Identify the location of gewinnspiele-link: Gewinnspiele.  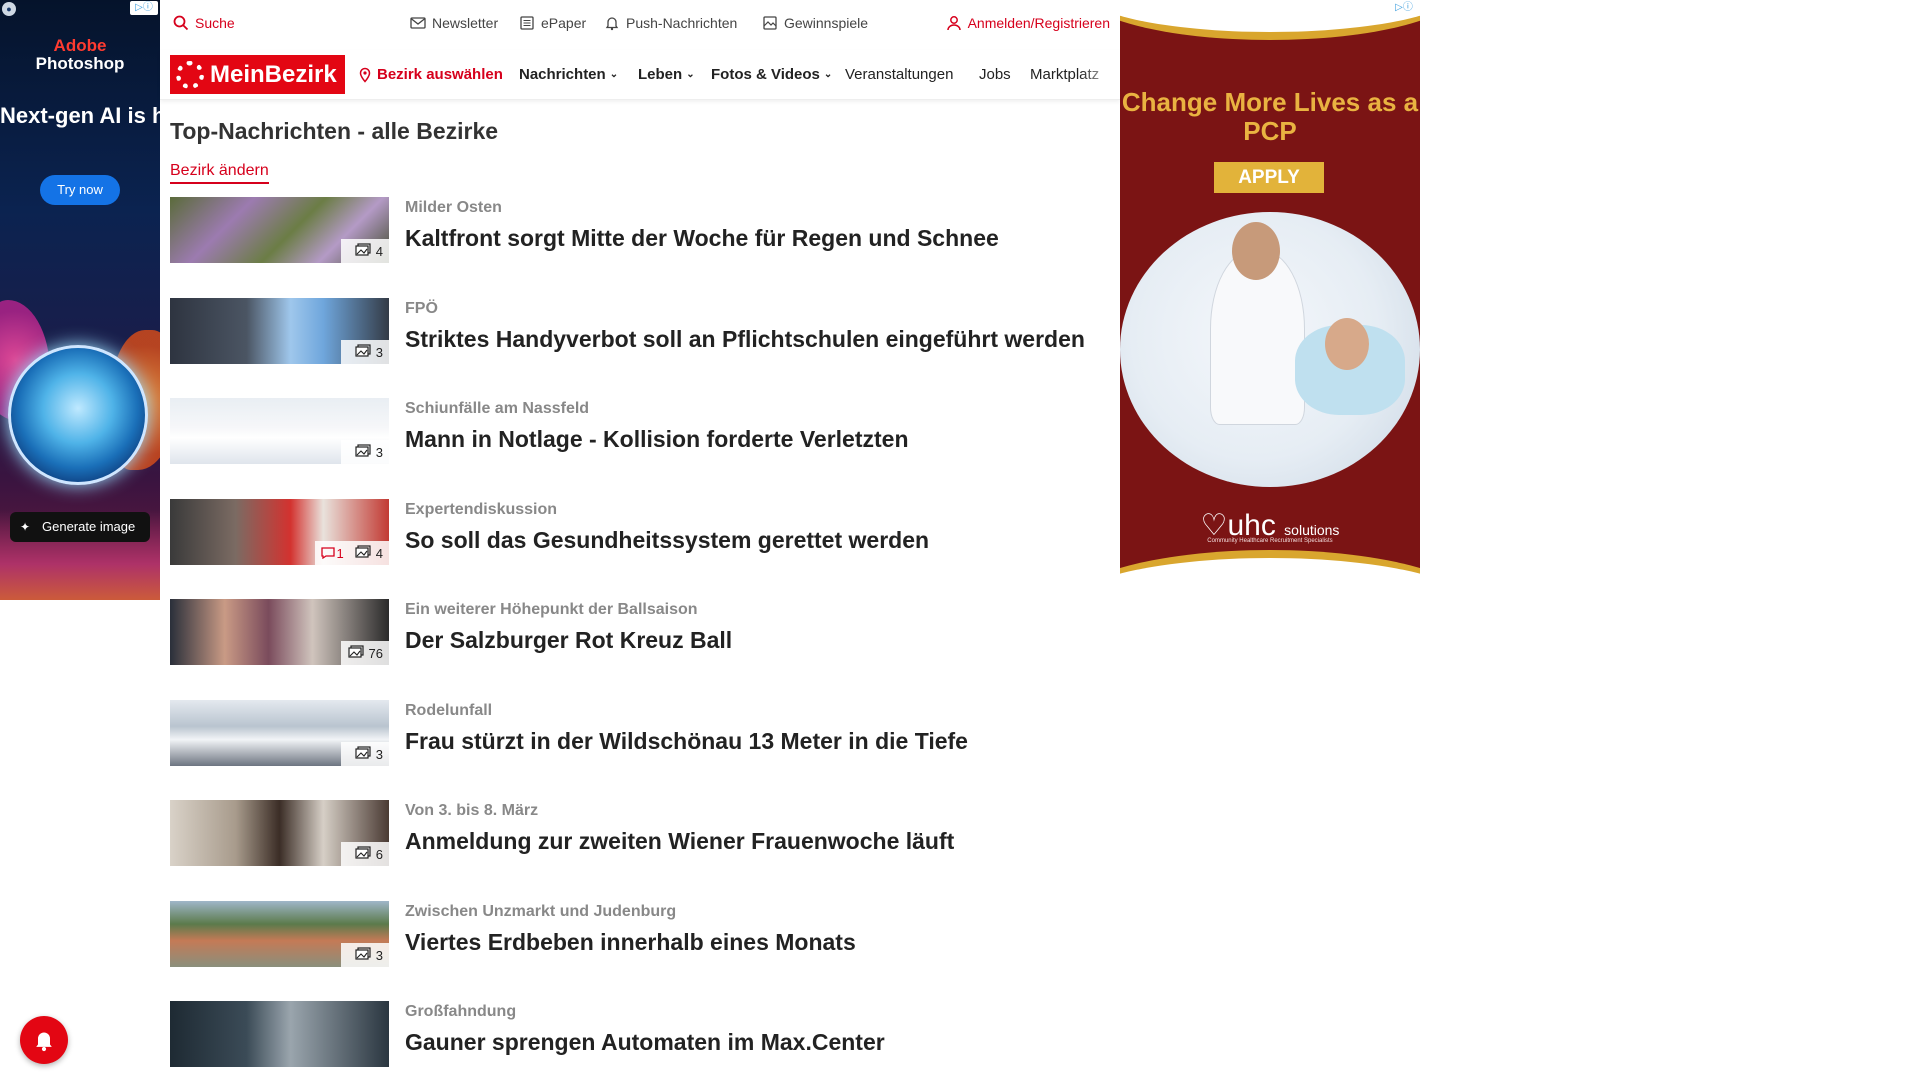
(815, 23).